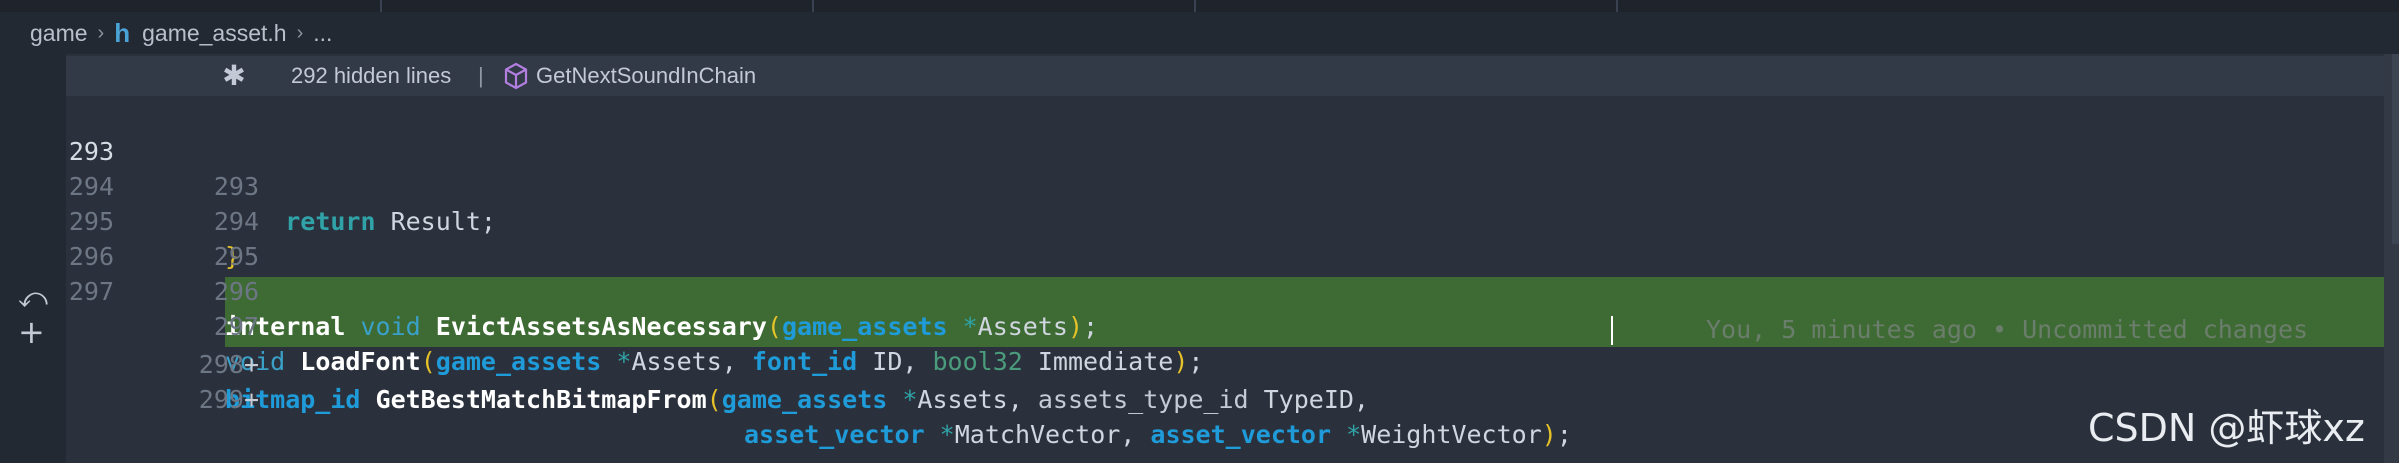  I want to click on breadcrumb-folder: game, so click(59, 33).